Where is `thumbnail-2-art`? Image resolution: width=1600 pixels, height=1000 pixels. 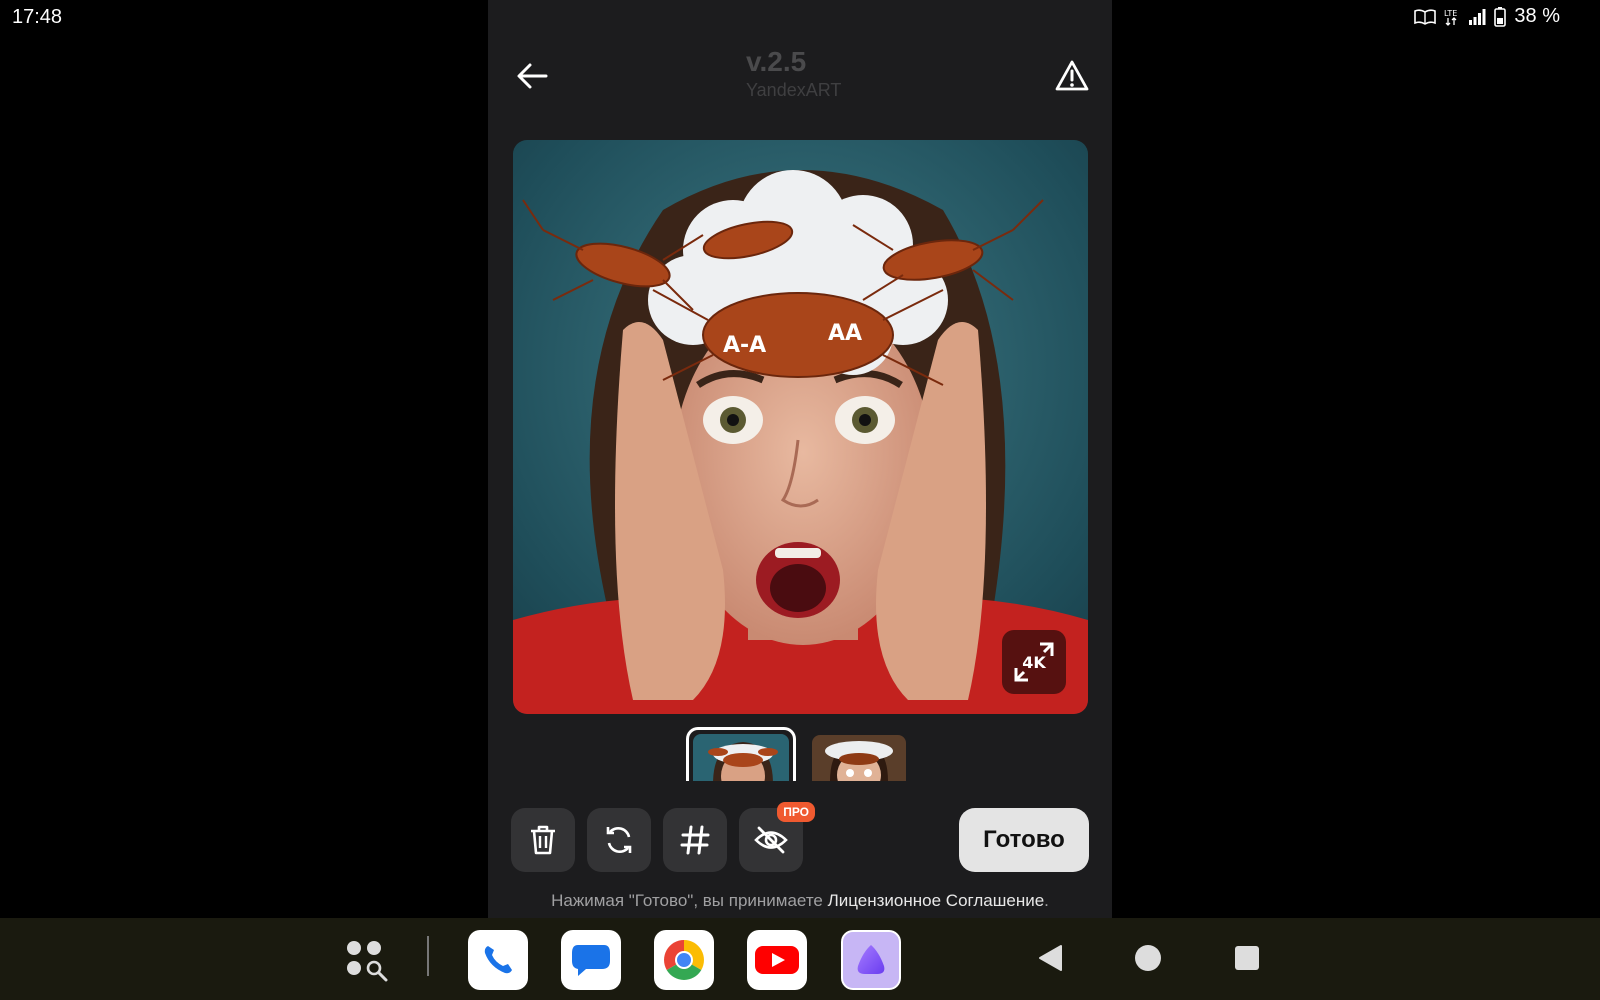 thumbnail-2-art is located at coordinates (859, 758).